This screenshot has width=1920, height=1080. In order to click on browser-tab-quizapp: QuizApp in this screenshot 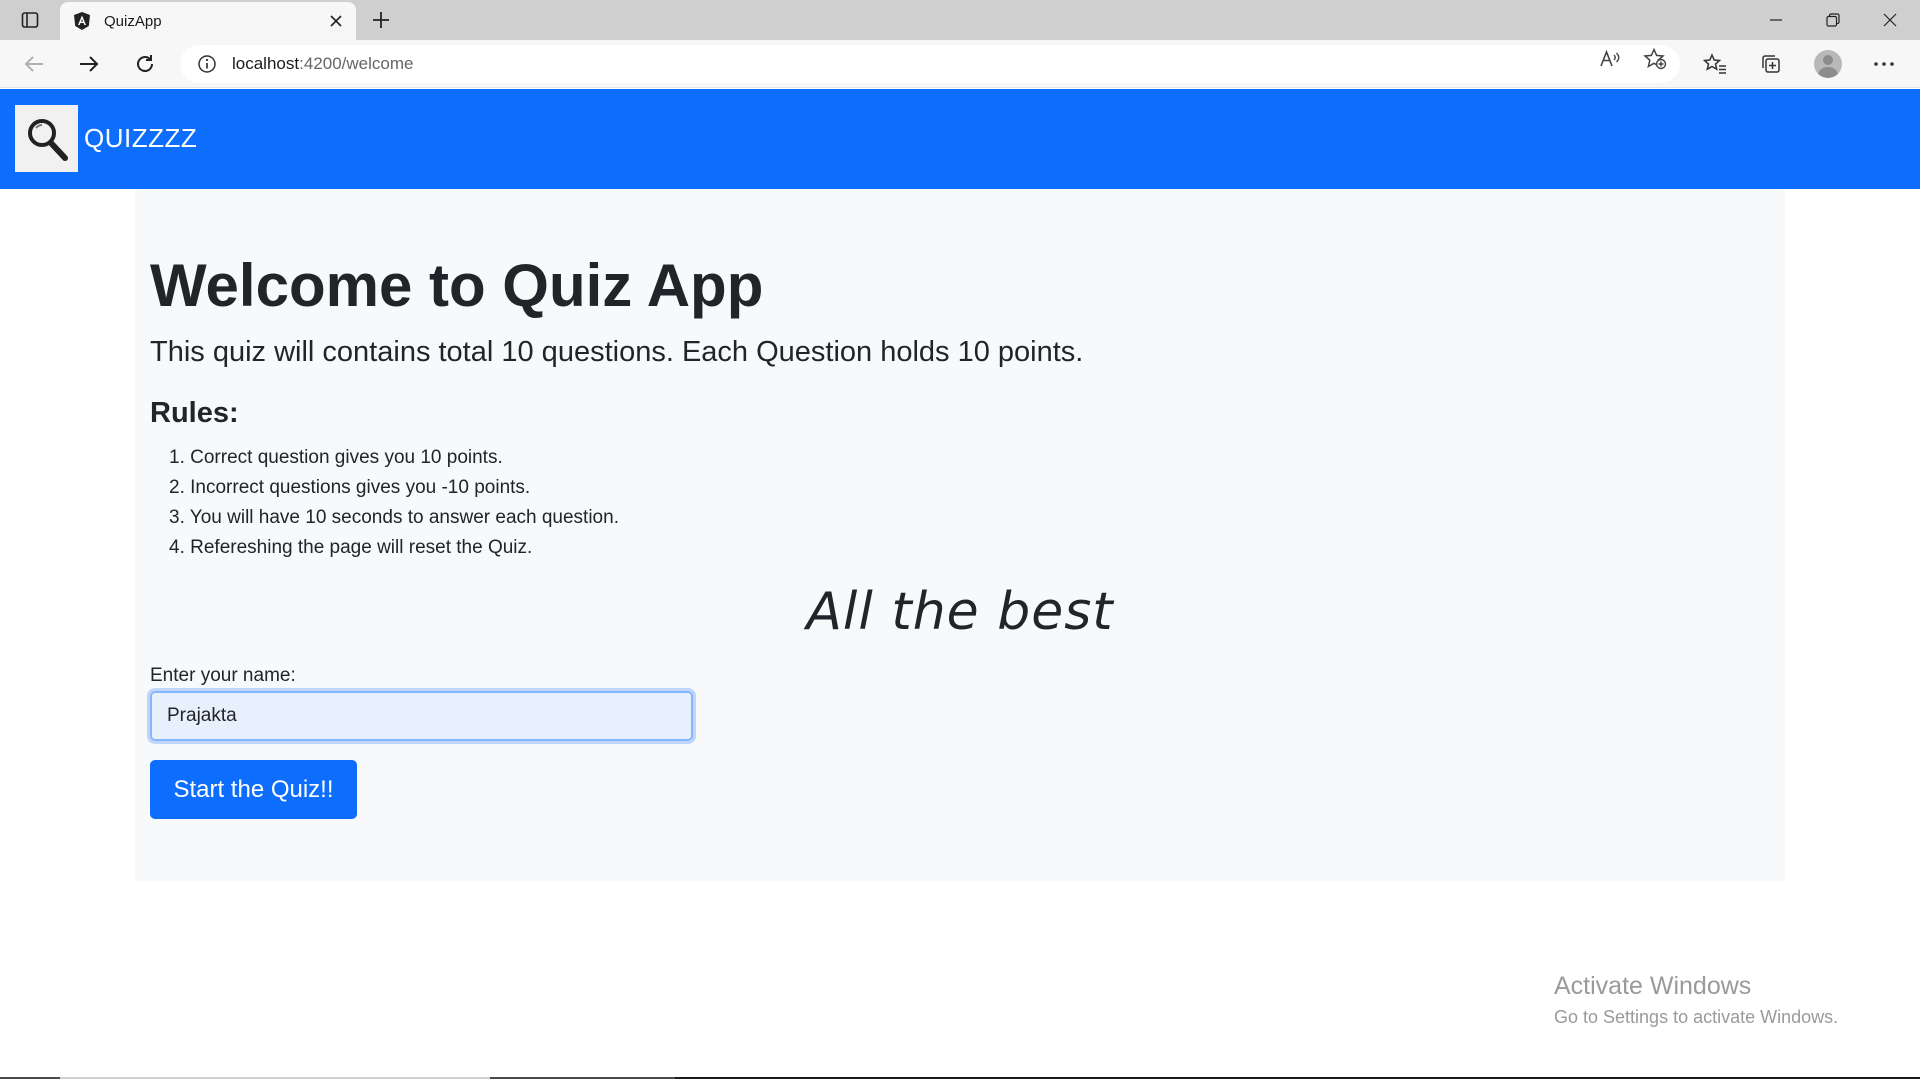, I will do `click(208, 21)`.